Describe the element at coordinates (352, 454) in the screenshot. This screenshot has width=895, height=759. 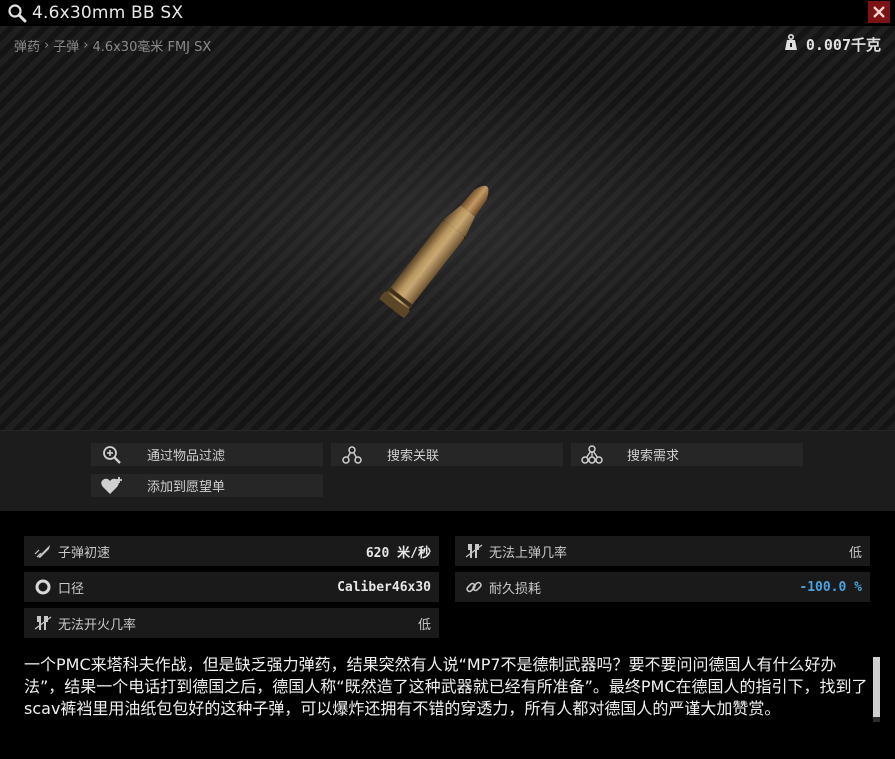
I see `linked-nodes-icon` at that location.